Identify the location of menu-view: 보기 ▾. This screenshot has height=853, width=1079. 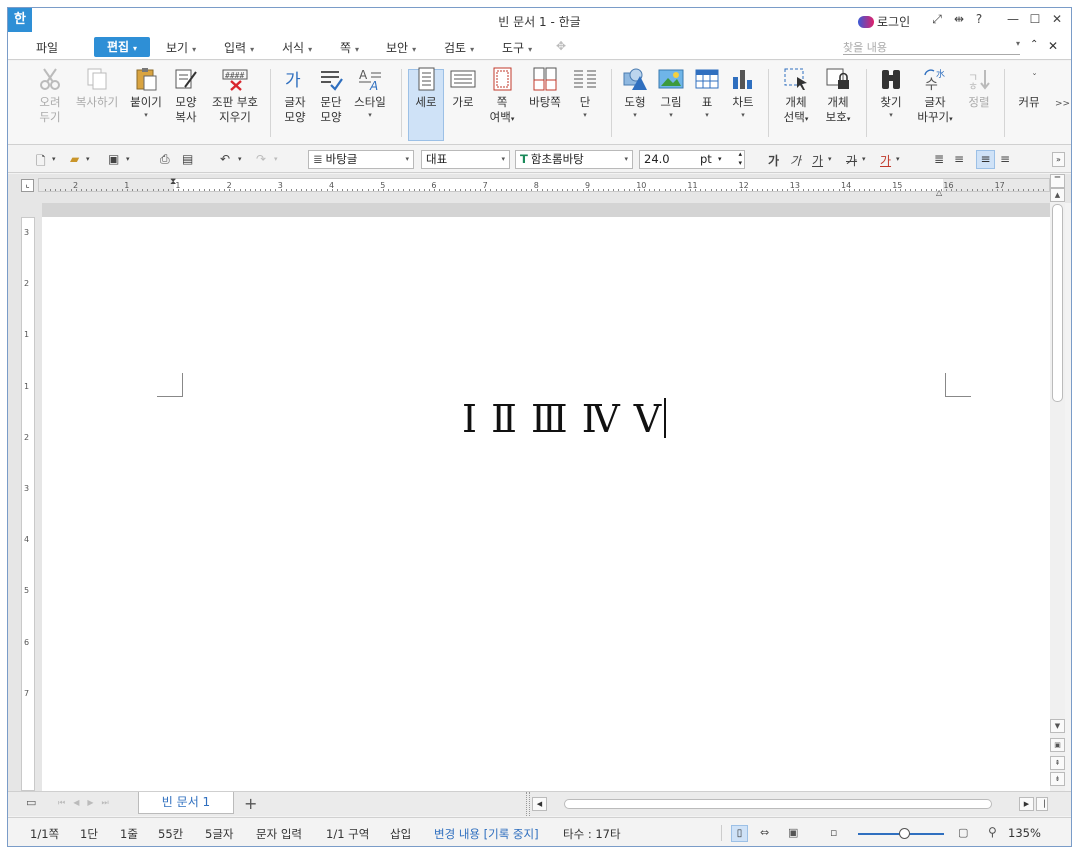
(181, 47).